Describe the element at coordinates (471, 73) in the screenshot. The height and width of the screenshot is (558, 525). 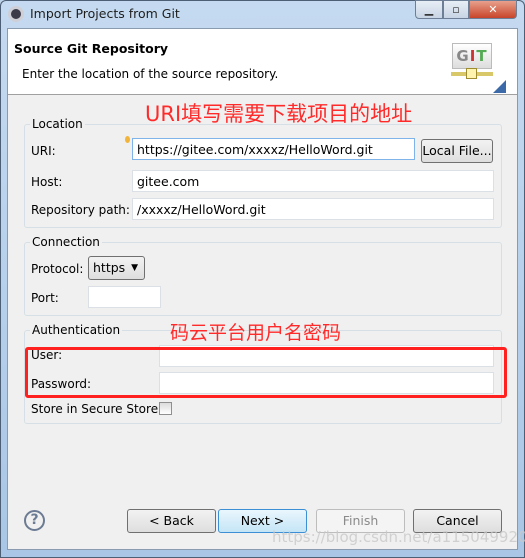
I see `git-logo-node` at that location.